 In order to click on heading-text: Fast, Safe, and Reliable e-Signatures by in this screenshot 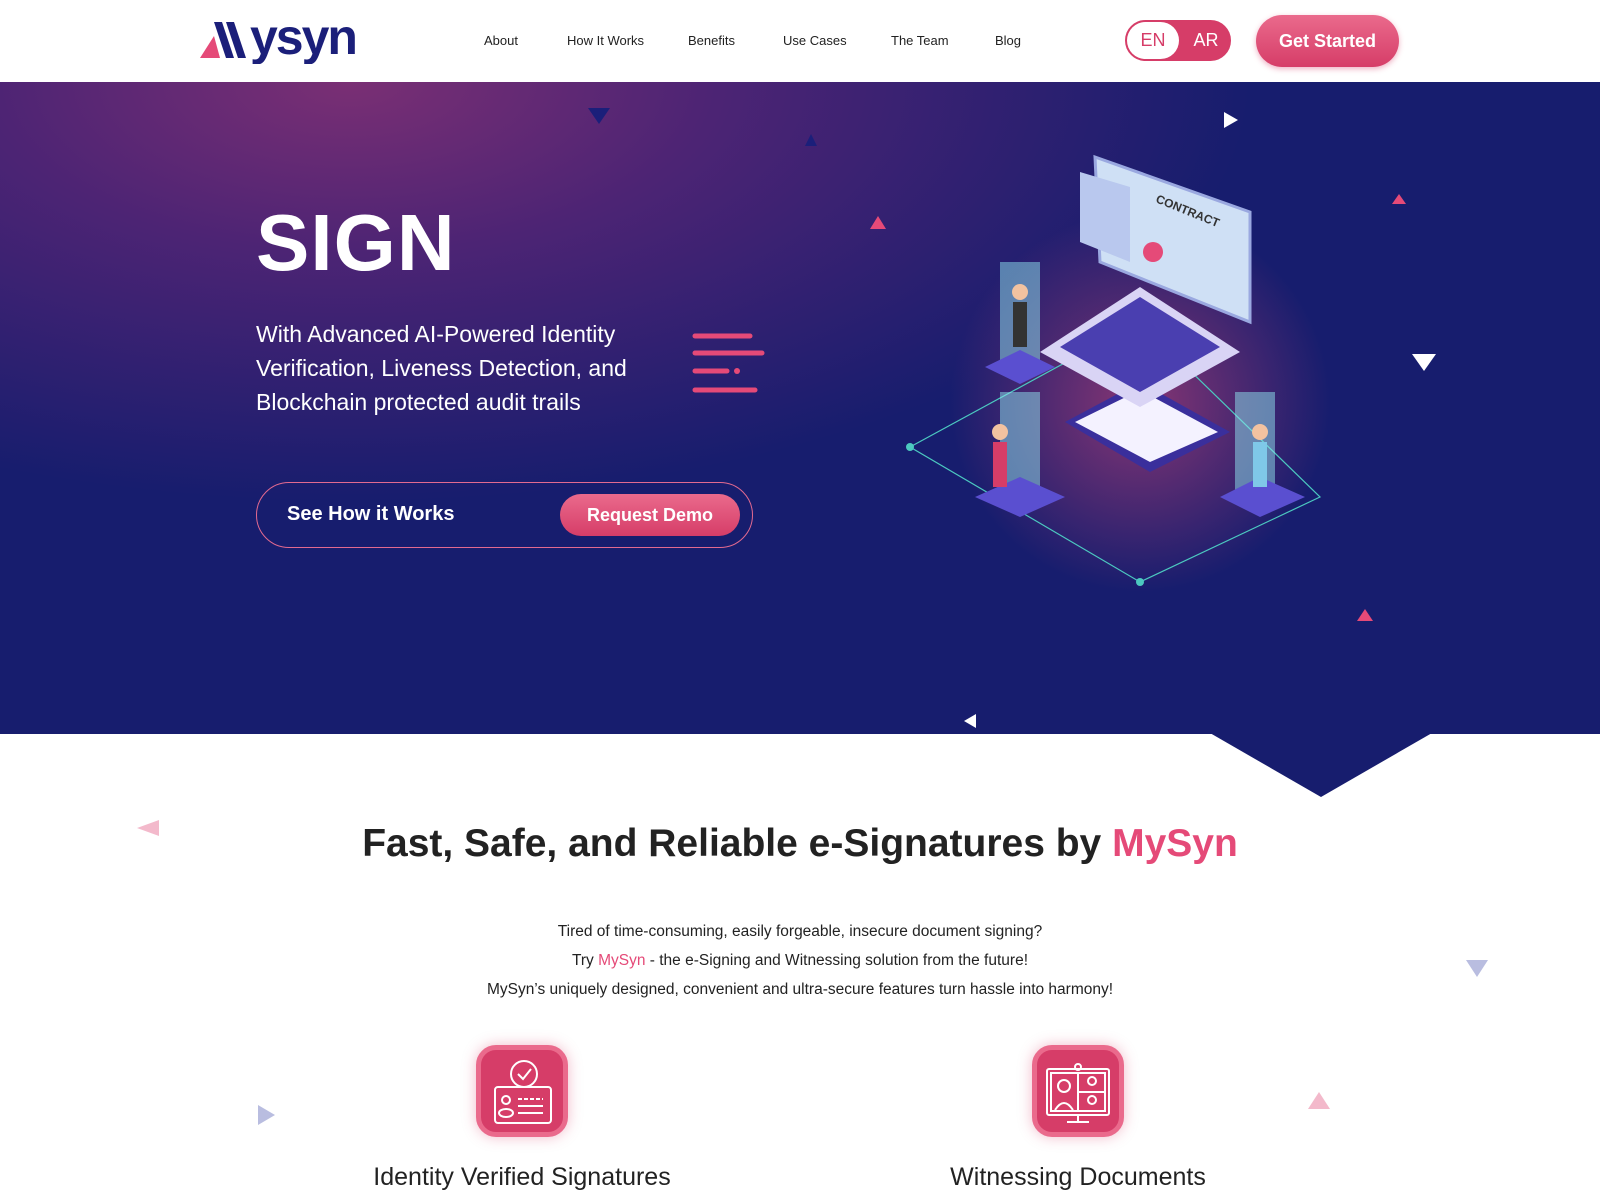, I will do `click(737, 843)`.